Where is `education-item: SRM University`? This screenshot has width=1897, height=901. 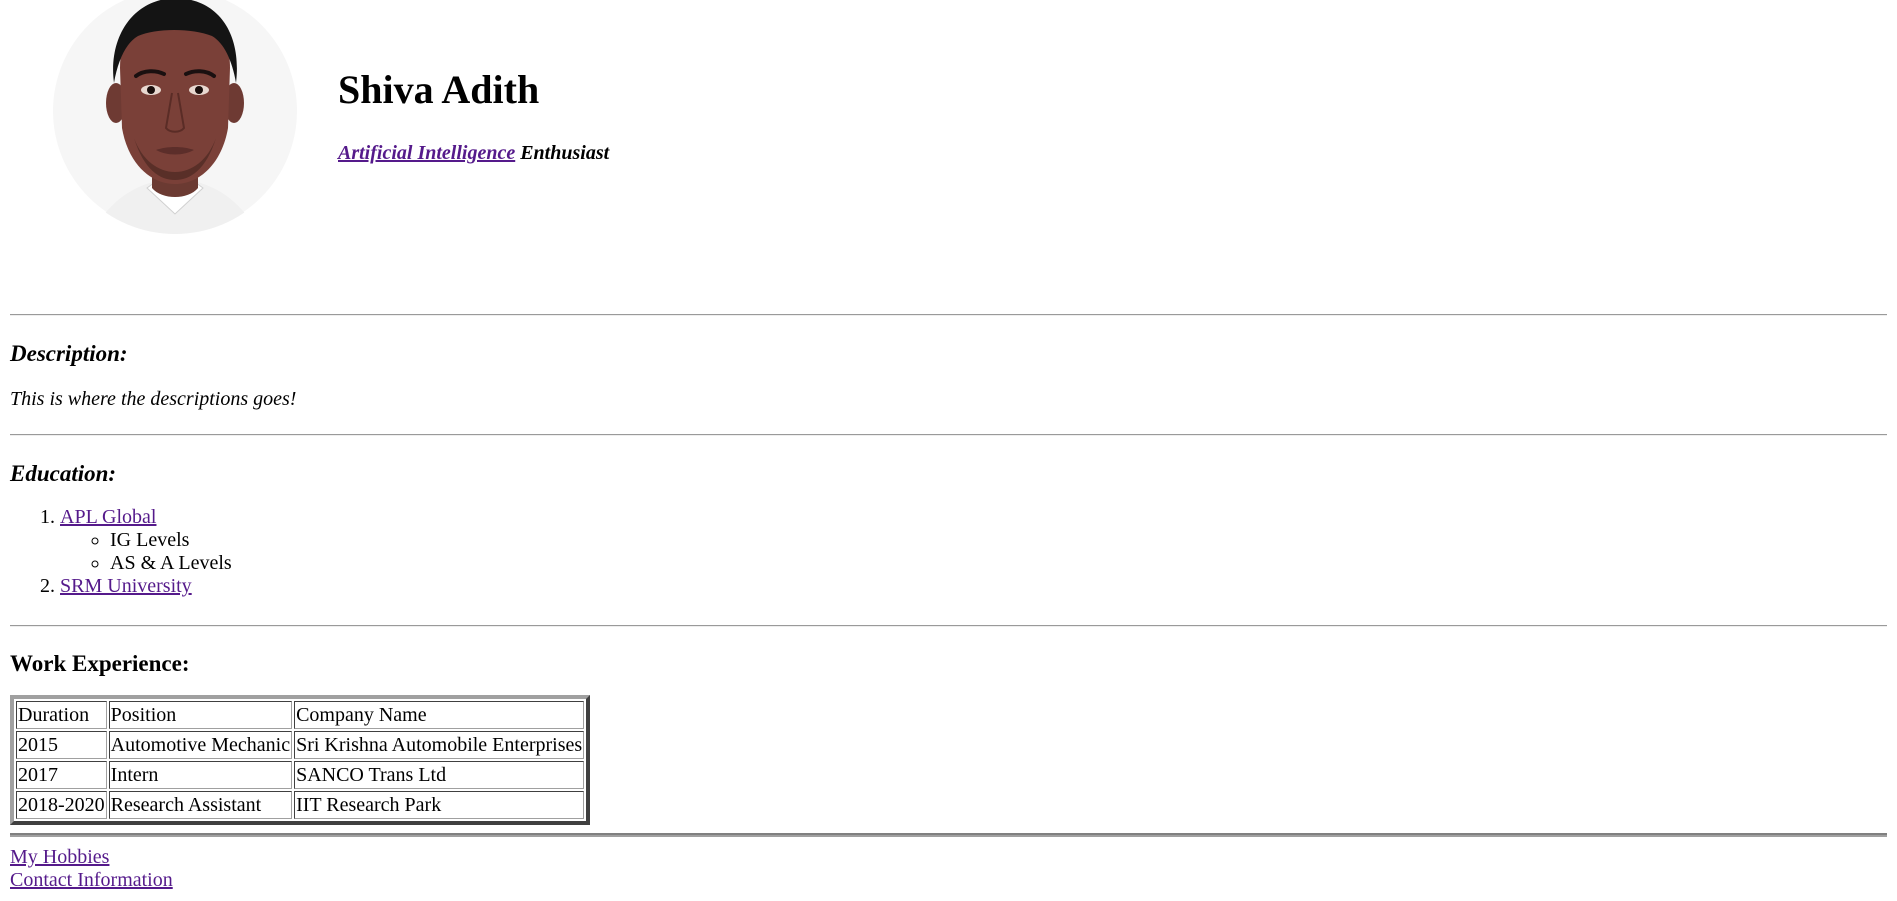 education-item: SRM University is located at coordinates (146, 586).